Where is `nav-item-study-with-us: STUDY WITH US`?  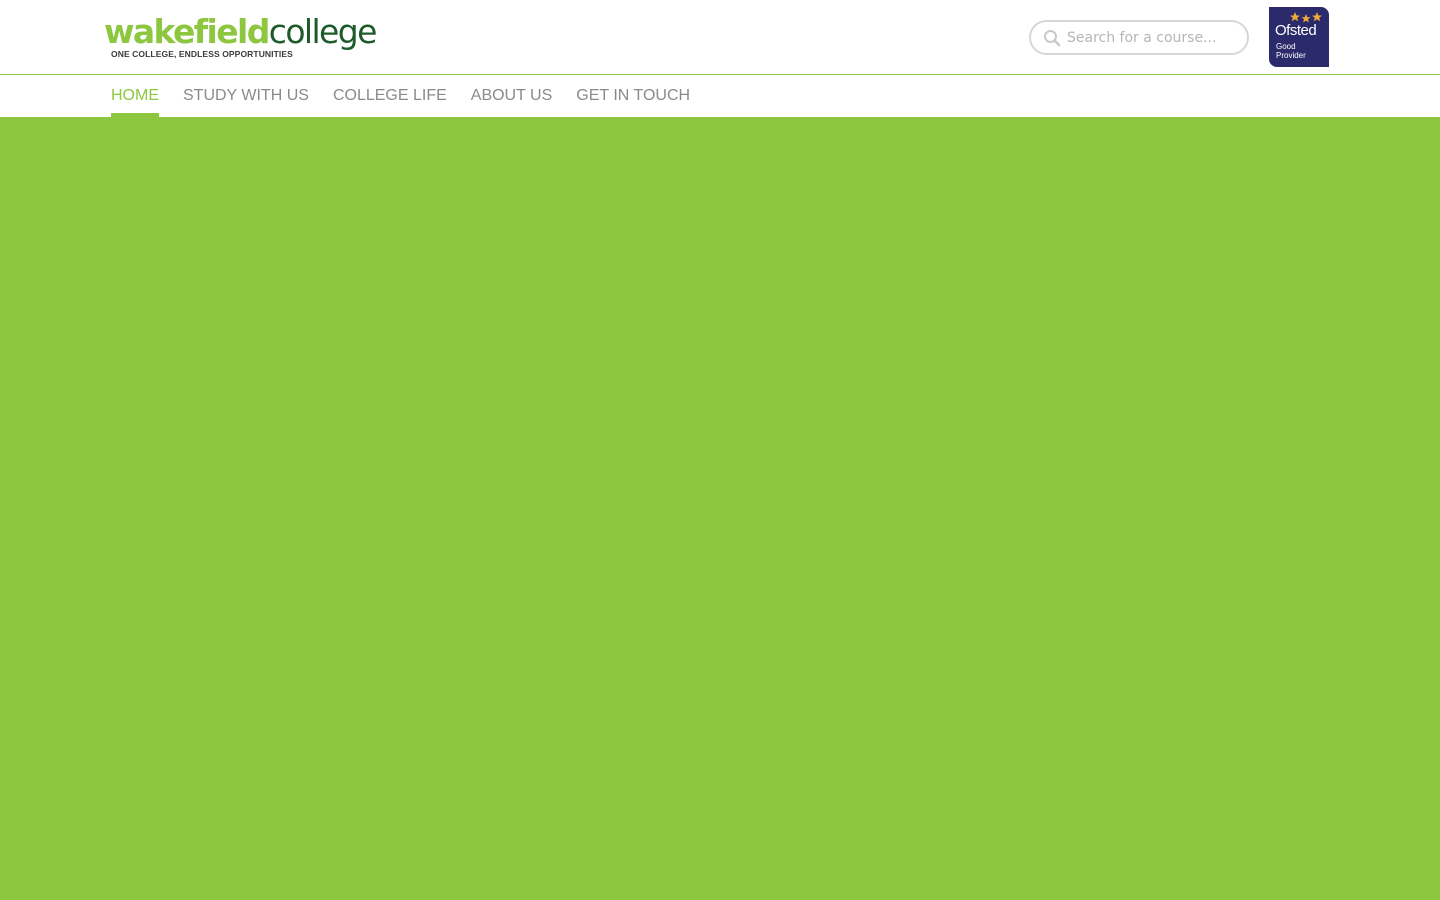
nav-item-study-with-us: STUDY WITH US is located at coordinates (246, 96).